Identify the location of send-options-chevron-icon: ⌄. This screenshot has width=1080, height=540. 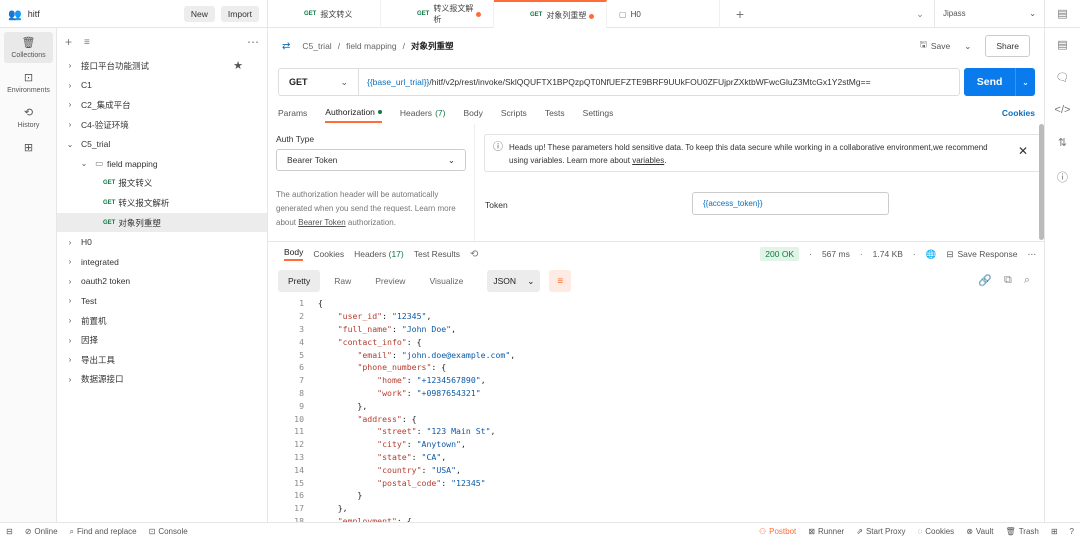
(1025, 82).